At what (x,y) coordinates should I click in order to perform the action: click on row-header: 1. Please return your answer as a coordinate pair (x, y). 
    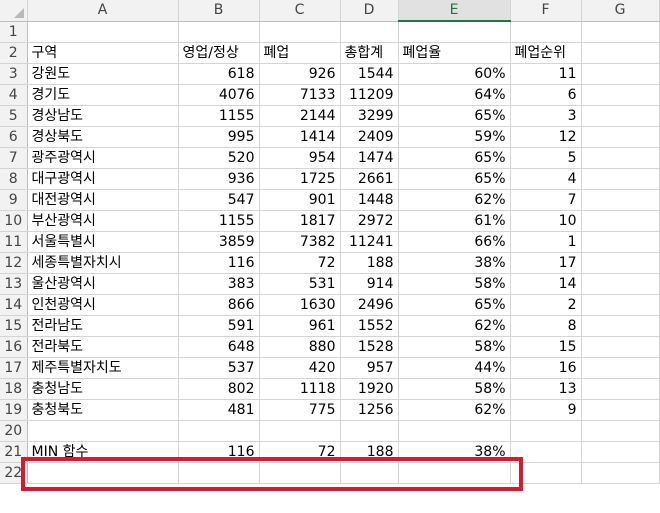
    Looking at the image, I should click on (14, 32).